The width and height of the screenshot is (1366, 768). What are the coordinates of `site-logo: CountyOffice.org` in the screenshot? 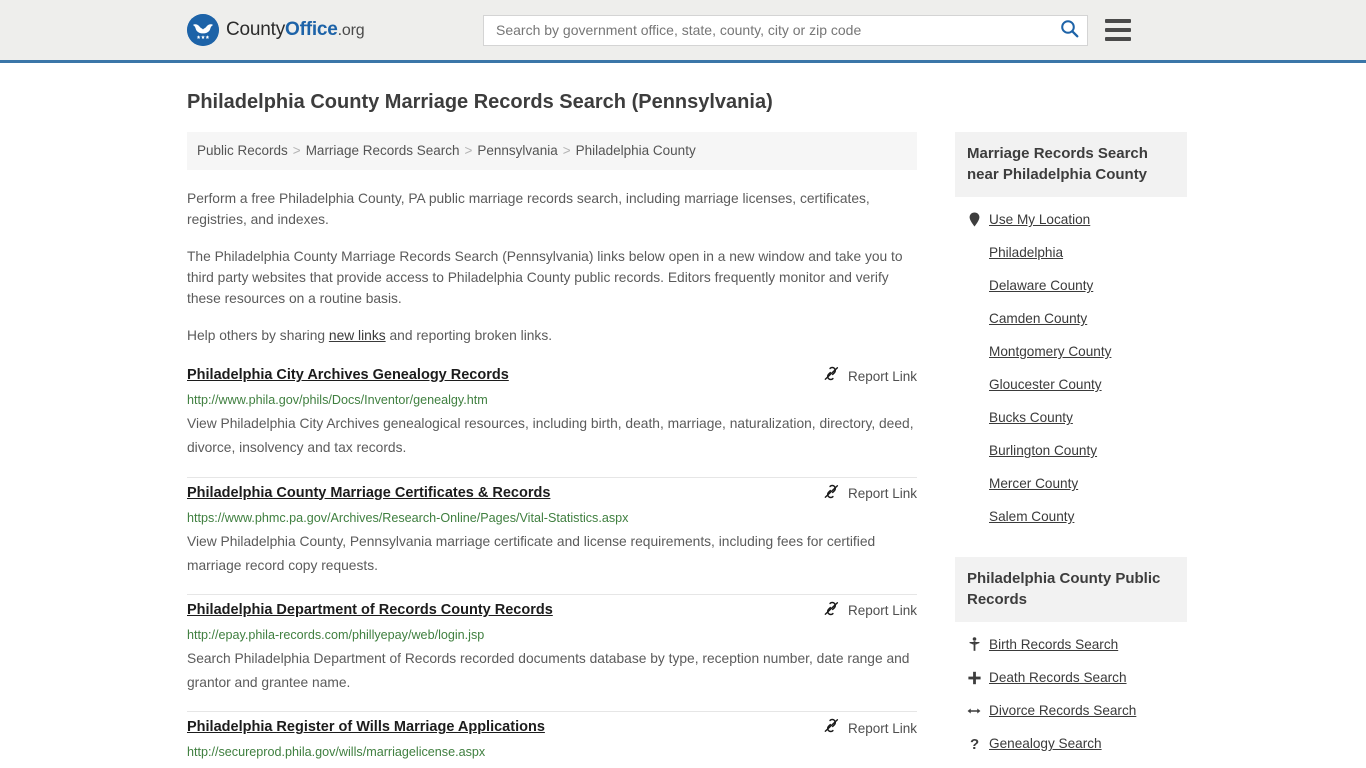 It's located at (276, 30).